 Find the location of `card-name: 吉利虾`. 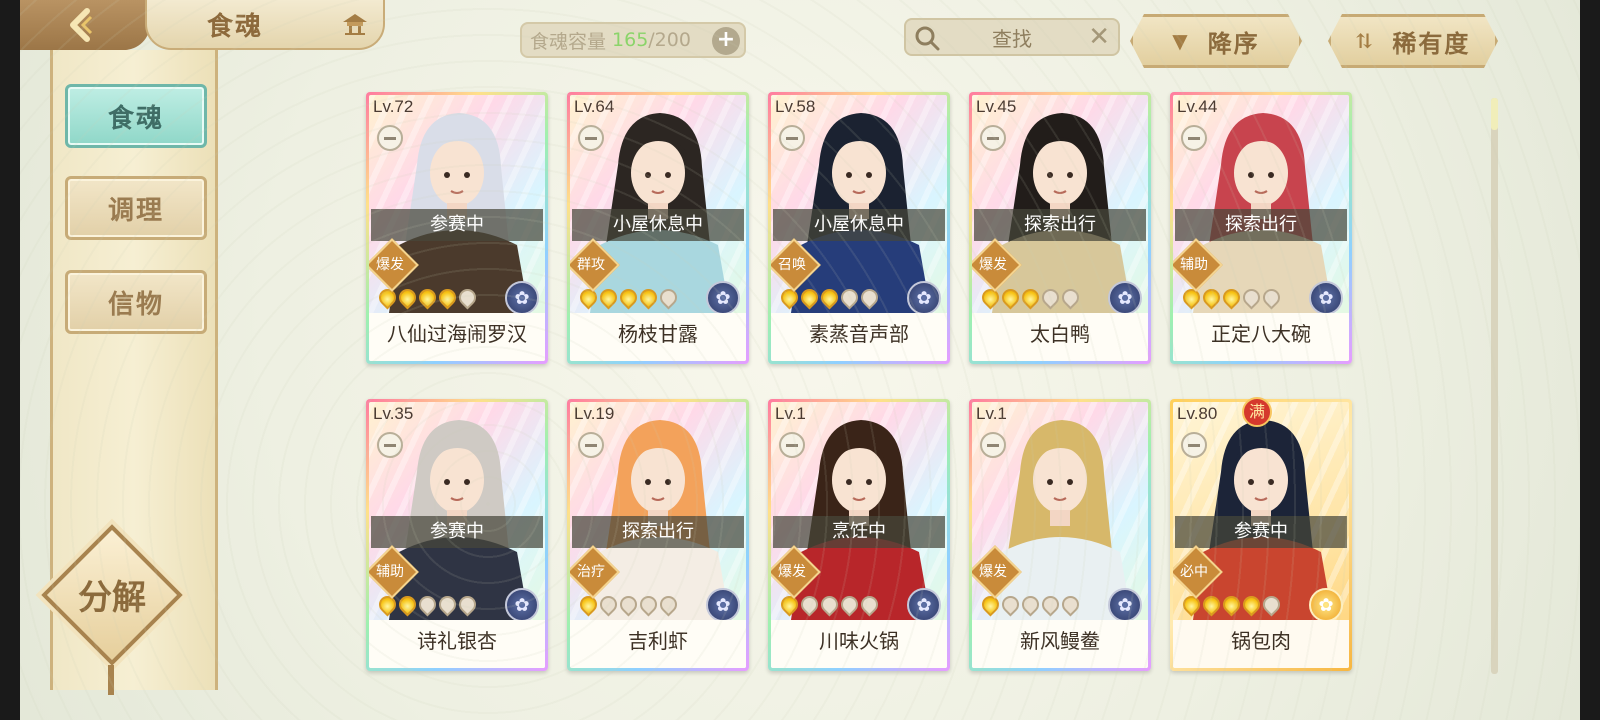

card-name: 吉利虾 is located at coordinates (658, 644).